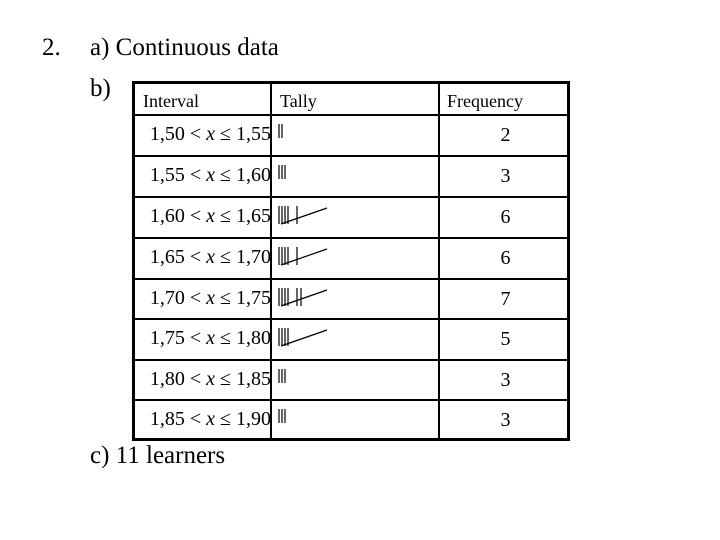 Image resolution: width=720 pixels, height=540 pixels. I want to click on question-number: 2., so click(51, 47).